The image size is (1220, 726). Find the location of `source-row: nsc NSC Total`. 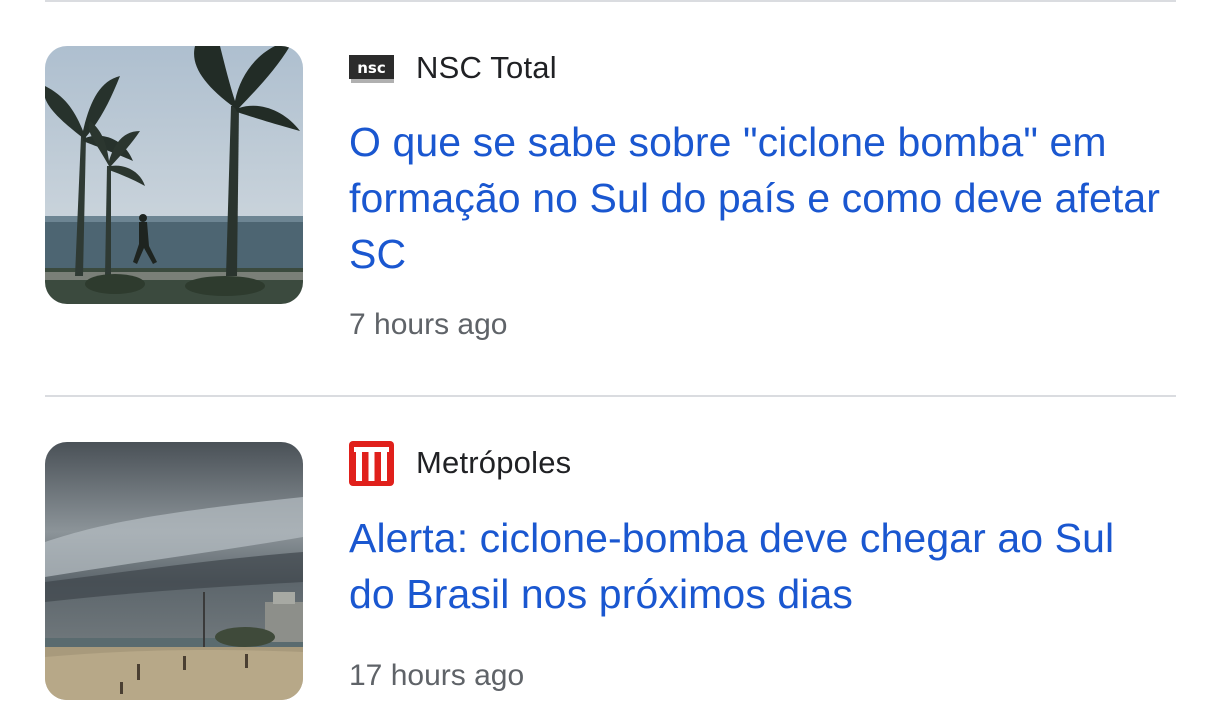

source-row: nsc NSC Total is located at coordinates (453, 68).